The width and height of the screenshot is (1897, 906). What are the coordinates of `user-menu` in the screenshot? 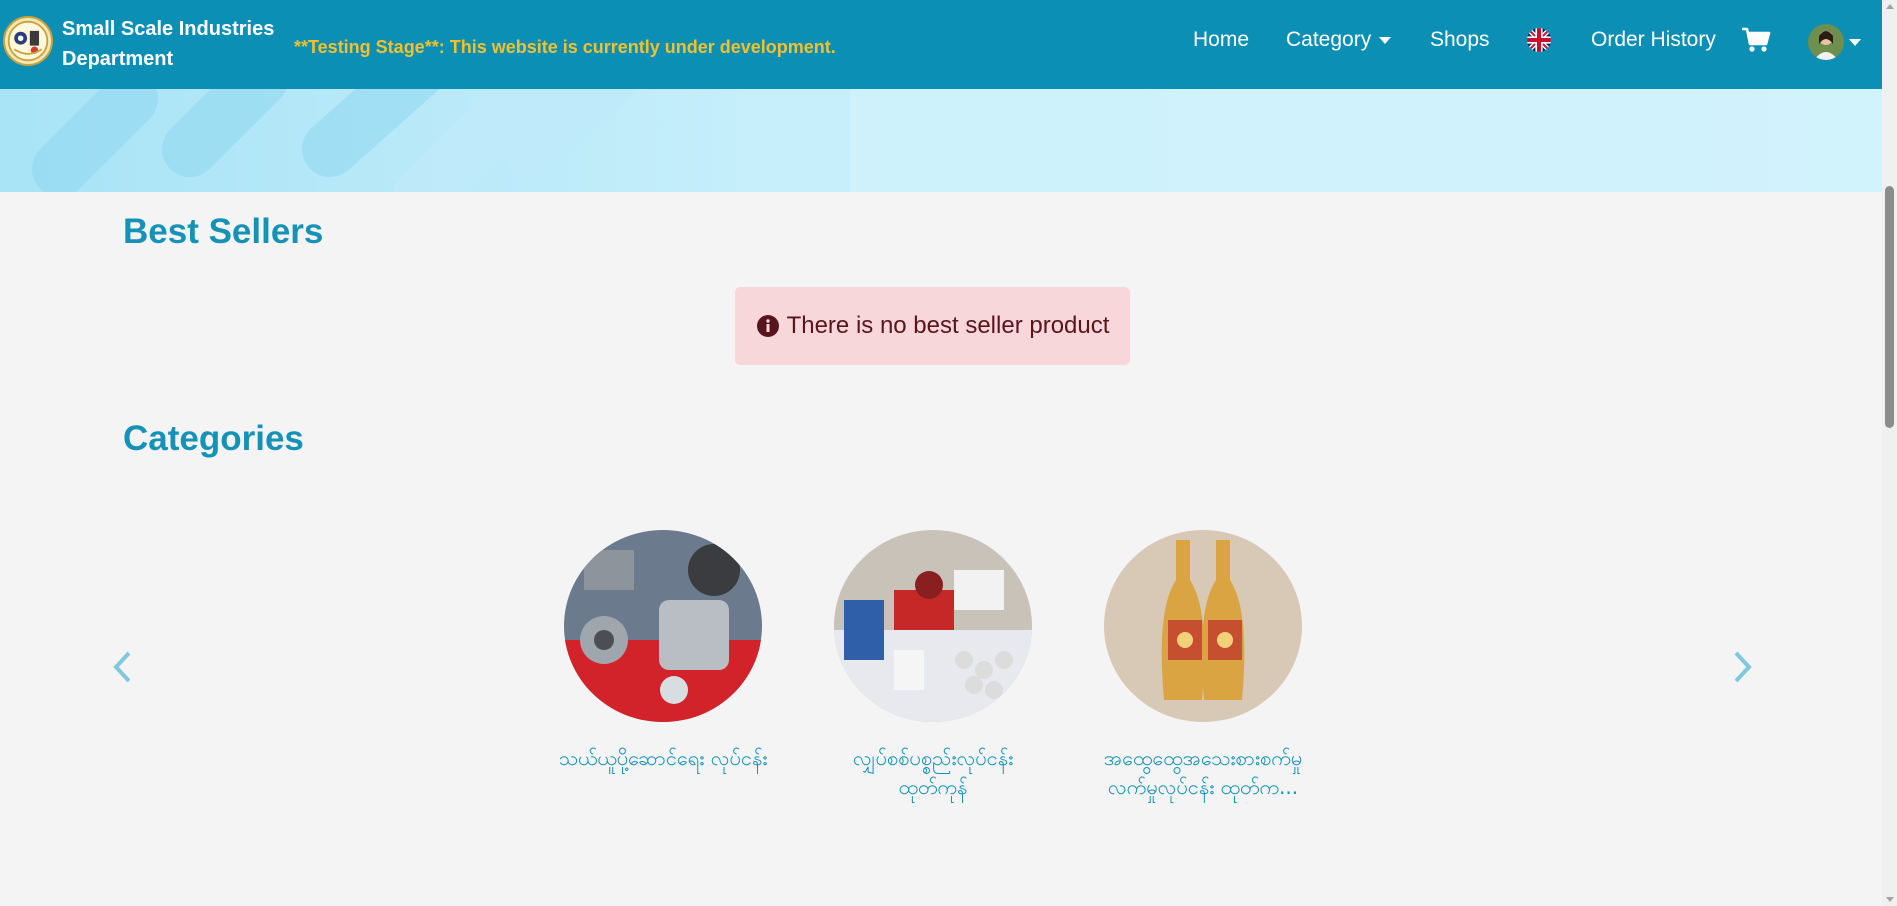 It's located at (1836, 42).